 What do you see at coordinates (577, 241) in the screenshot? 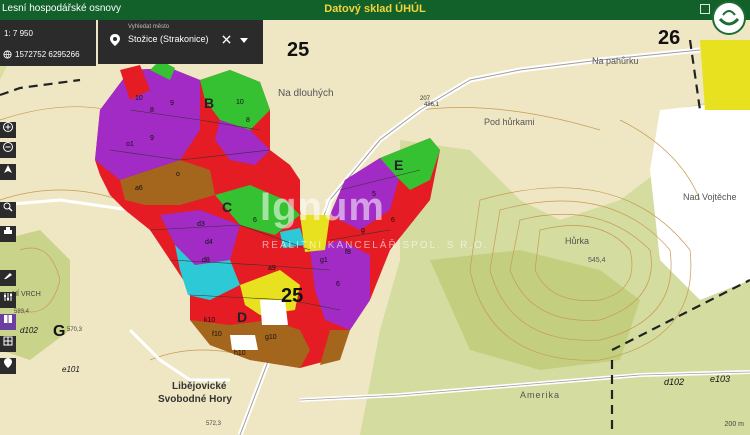
I see `place-label-hurka: Hůrka` at bounding box center [577, 241].